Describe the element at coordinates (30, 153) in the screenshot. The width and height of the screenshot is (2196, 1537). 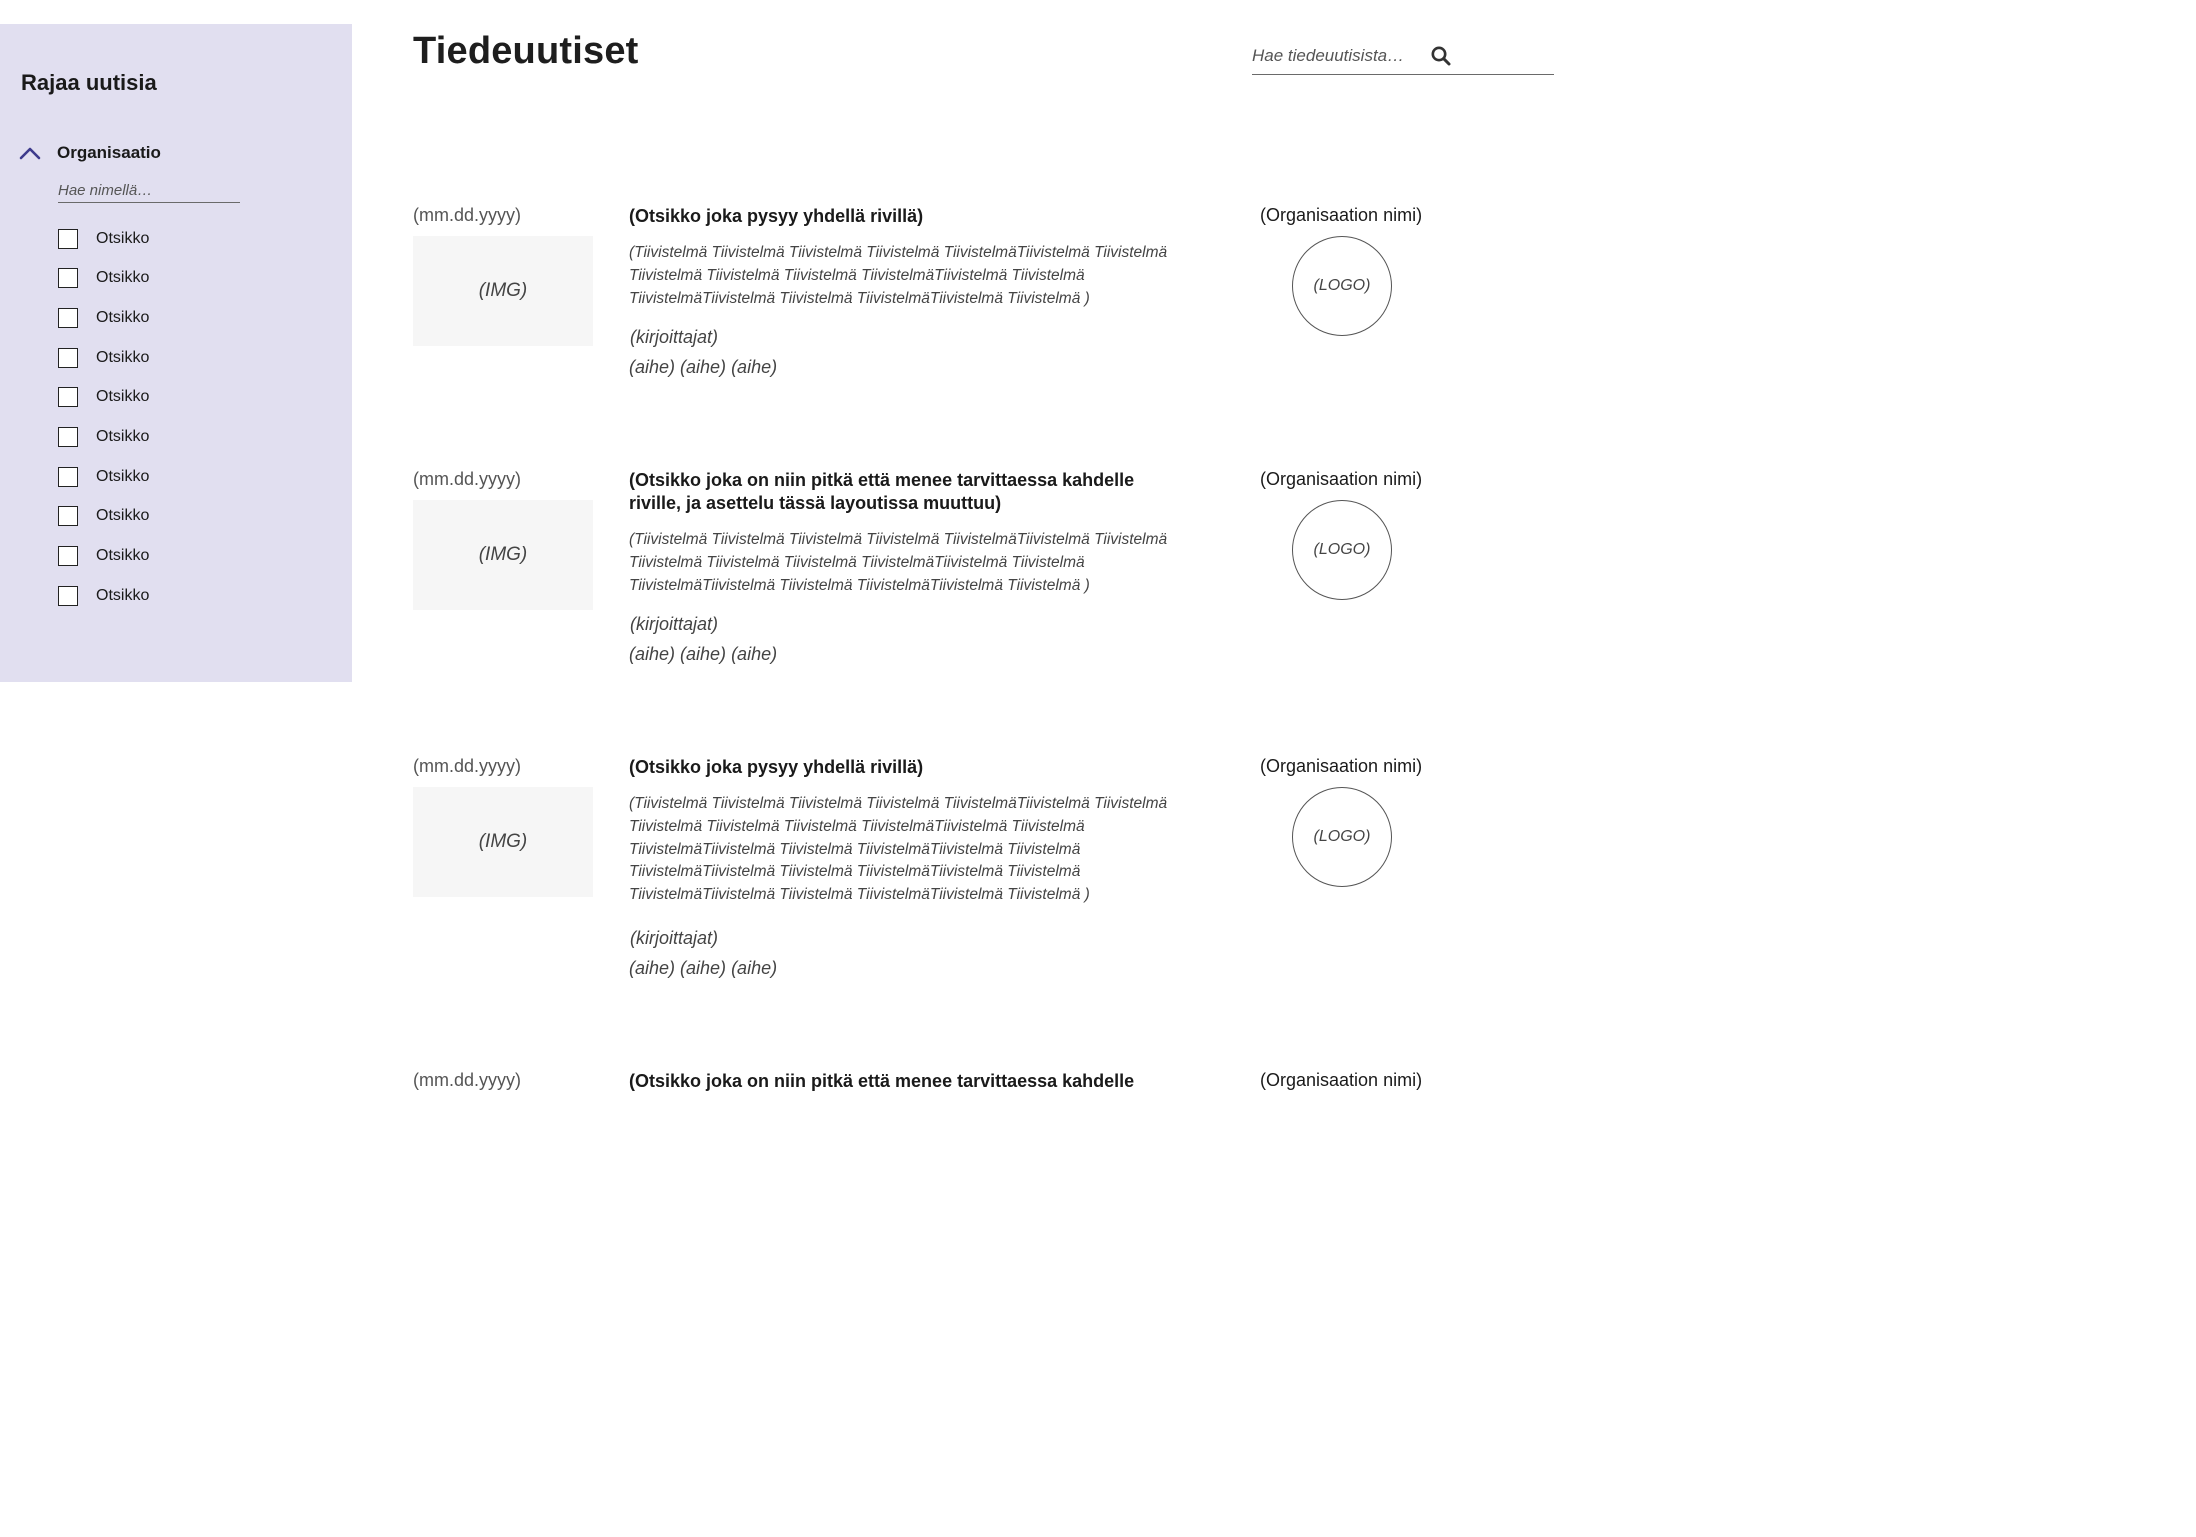
I see `chevron-up-icon` at that location.